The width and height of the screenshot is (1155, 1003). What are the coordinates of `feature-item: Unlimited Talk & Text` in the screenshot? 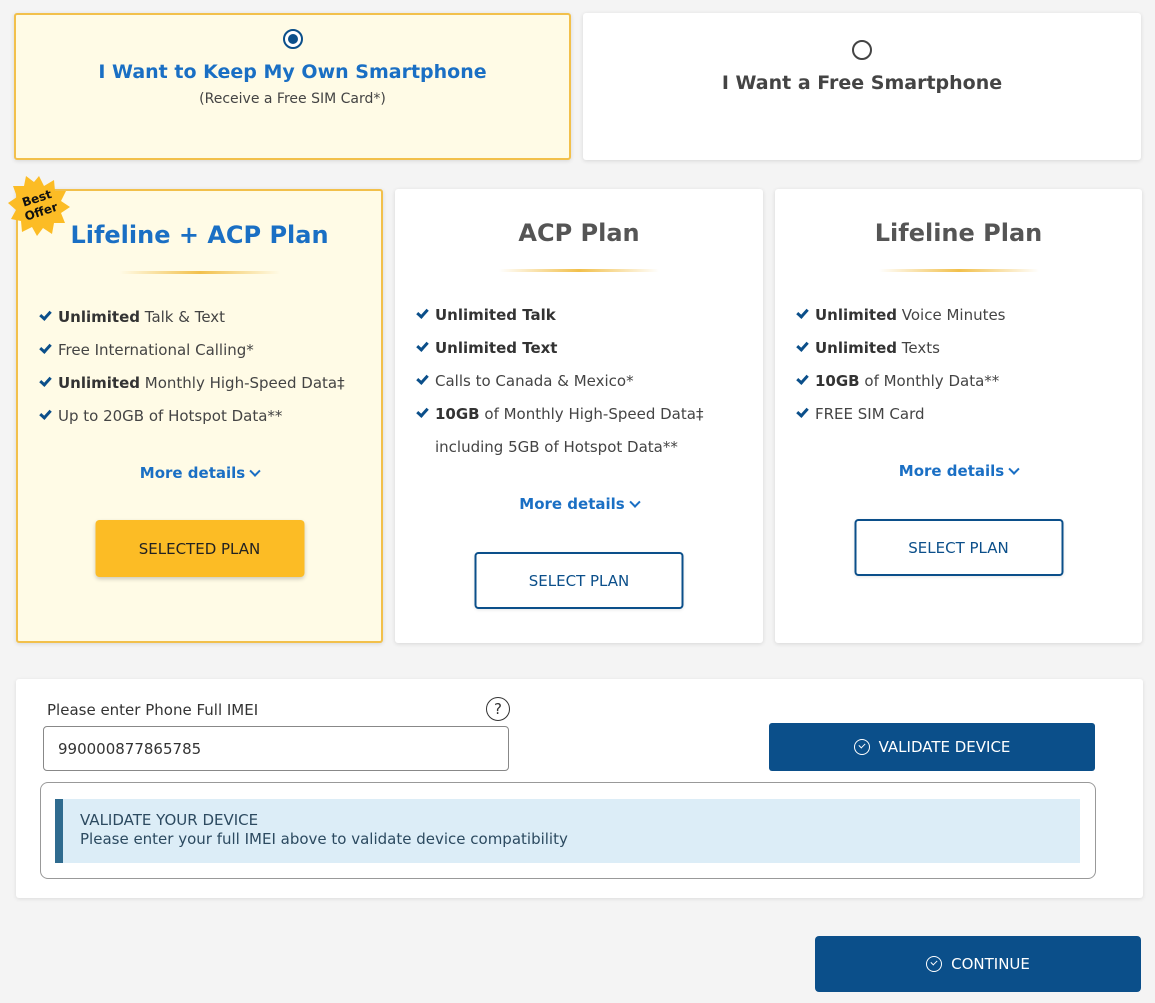 It's located at (205, 317).